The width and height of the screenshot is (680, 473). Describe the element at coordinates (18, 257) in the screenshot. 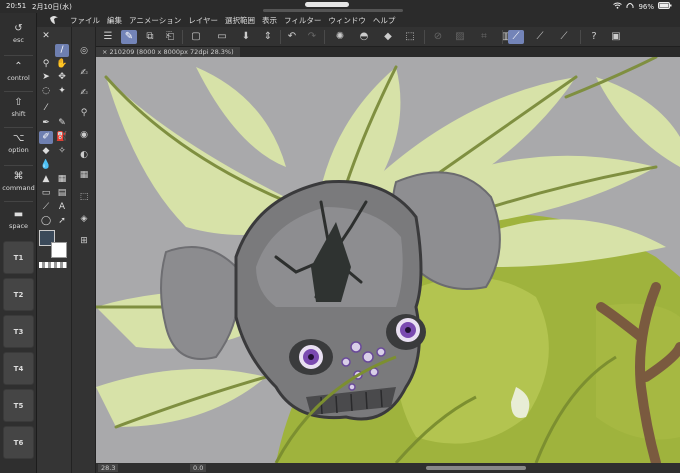

I see `t1-key: T1` at that location.